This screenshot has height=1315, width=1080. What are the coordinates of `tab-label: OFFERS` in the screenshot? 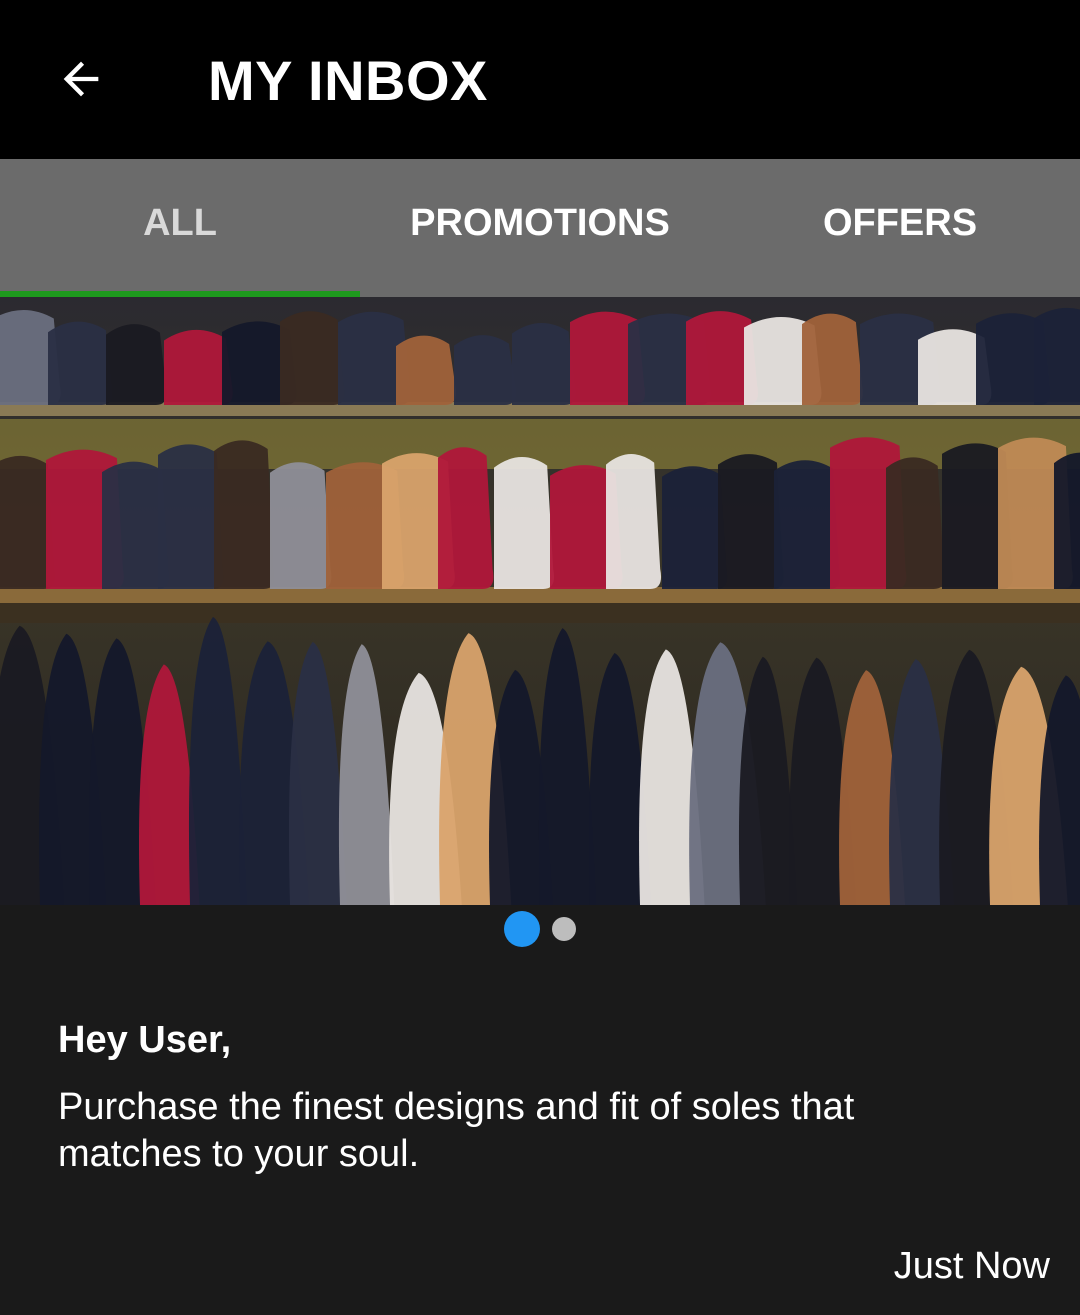 It's located at (900, 222).